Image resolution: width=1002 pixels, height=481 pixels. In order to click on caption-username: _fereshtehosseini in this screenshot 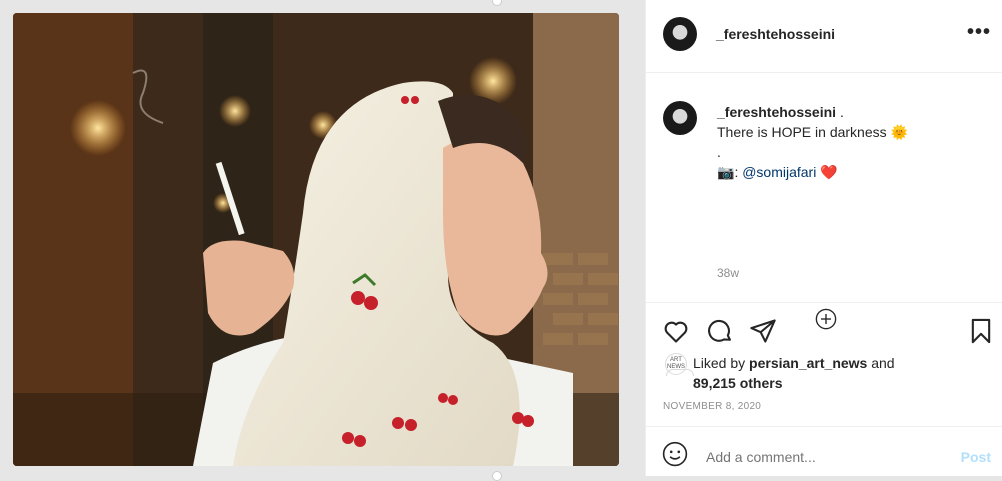, I will do `click(776, 112)`.